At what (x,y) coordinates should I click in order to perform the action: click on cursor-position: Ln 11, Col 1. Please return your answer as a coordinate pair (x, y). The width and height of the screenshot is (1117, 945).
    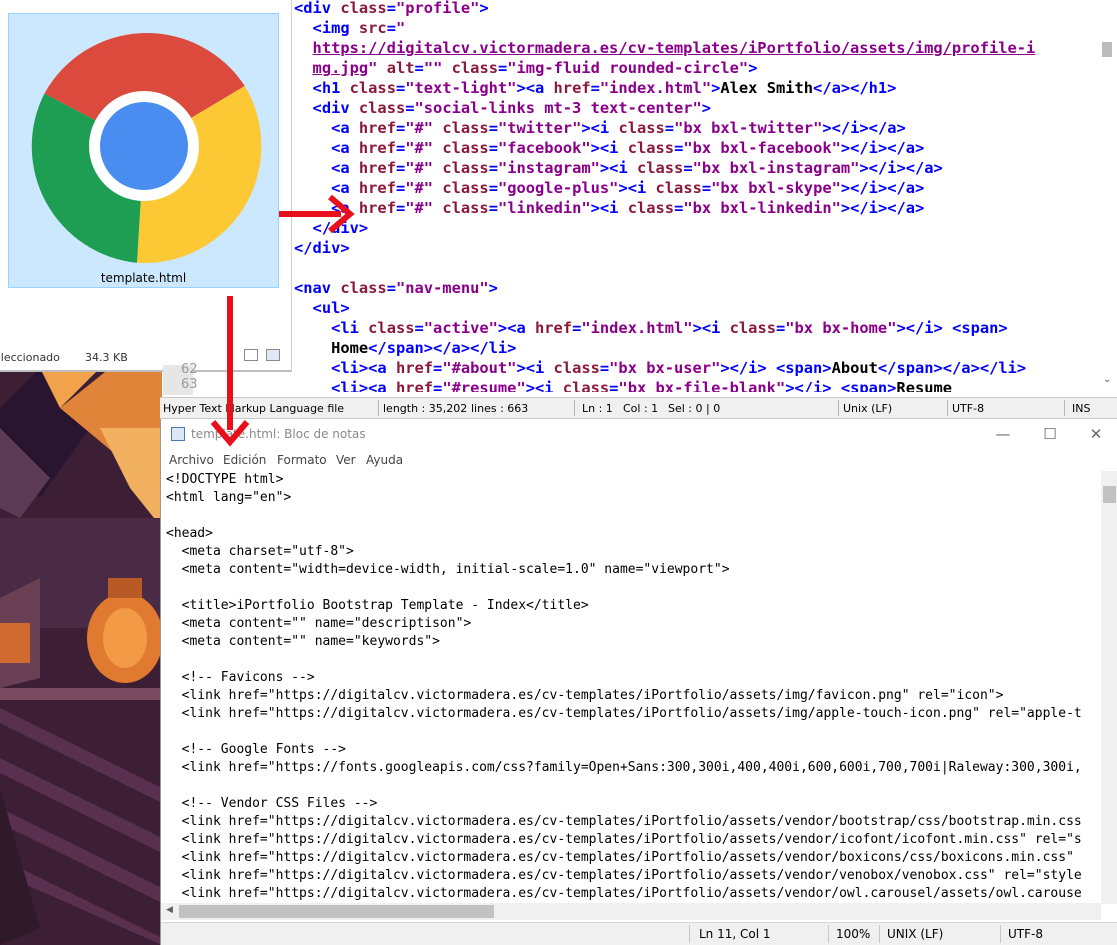
    Looking at the image, I should click on (735, 934).